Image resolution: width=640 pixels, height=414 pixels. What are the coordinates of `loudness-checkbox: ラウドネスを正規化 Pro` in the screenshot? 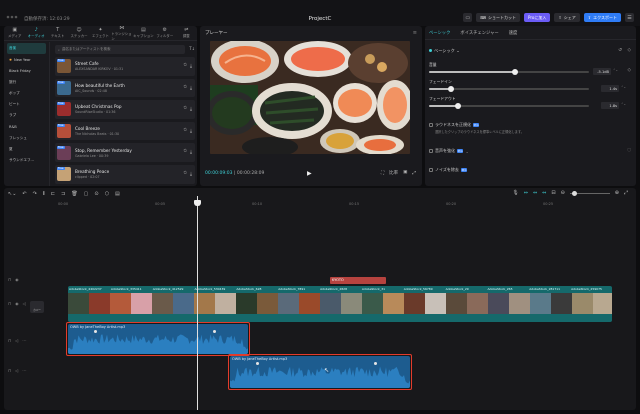 It's located at (454, 125).